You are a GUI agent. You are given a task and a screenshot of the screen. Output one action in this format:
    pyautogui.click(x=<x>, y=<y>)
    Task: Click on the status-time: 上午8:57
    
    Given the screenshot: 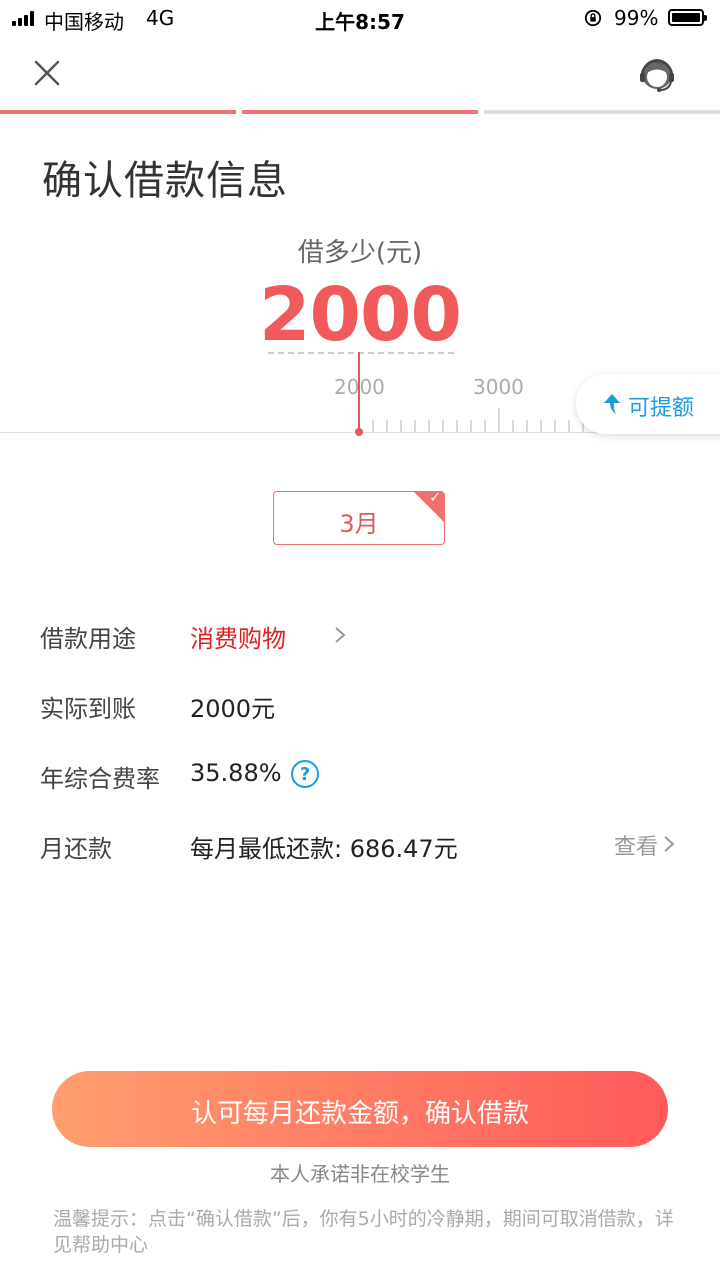 What is the action you would take?
    pyautogui.click(x=360, y=22)
    